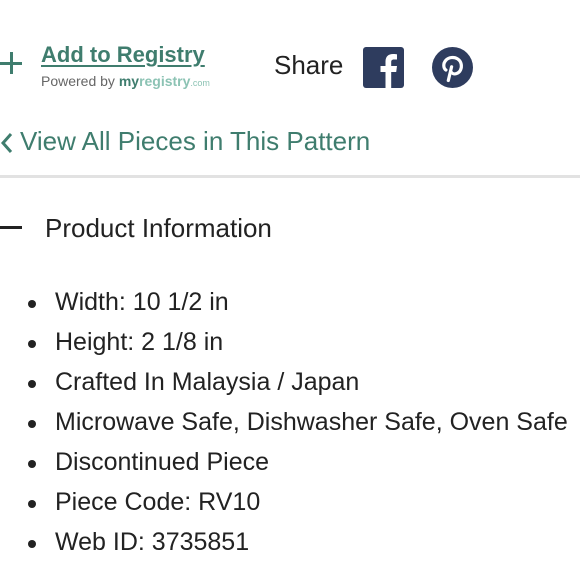 The width and height of the screenshot is (580, 580). Describe the element at coordinates (162, 462) in the screenshot. I see `product-status: Discontinued Piece` at that location.